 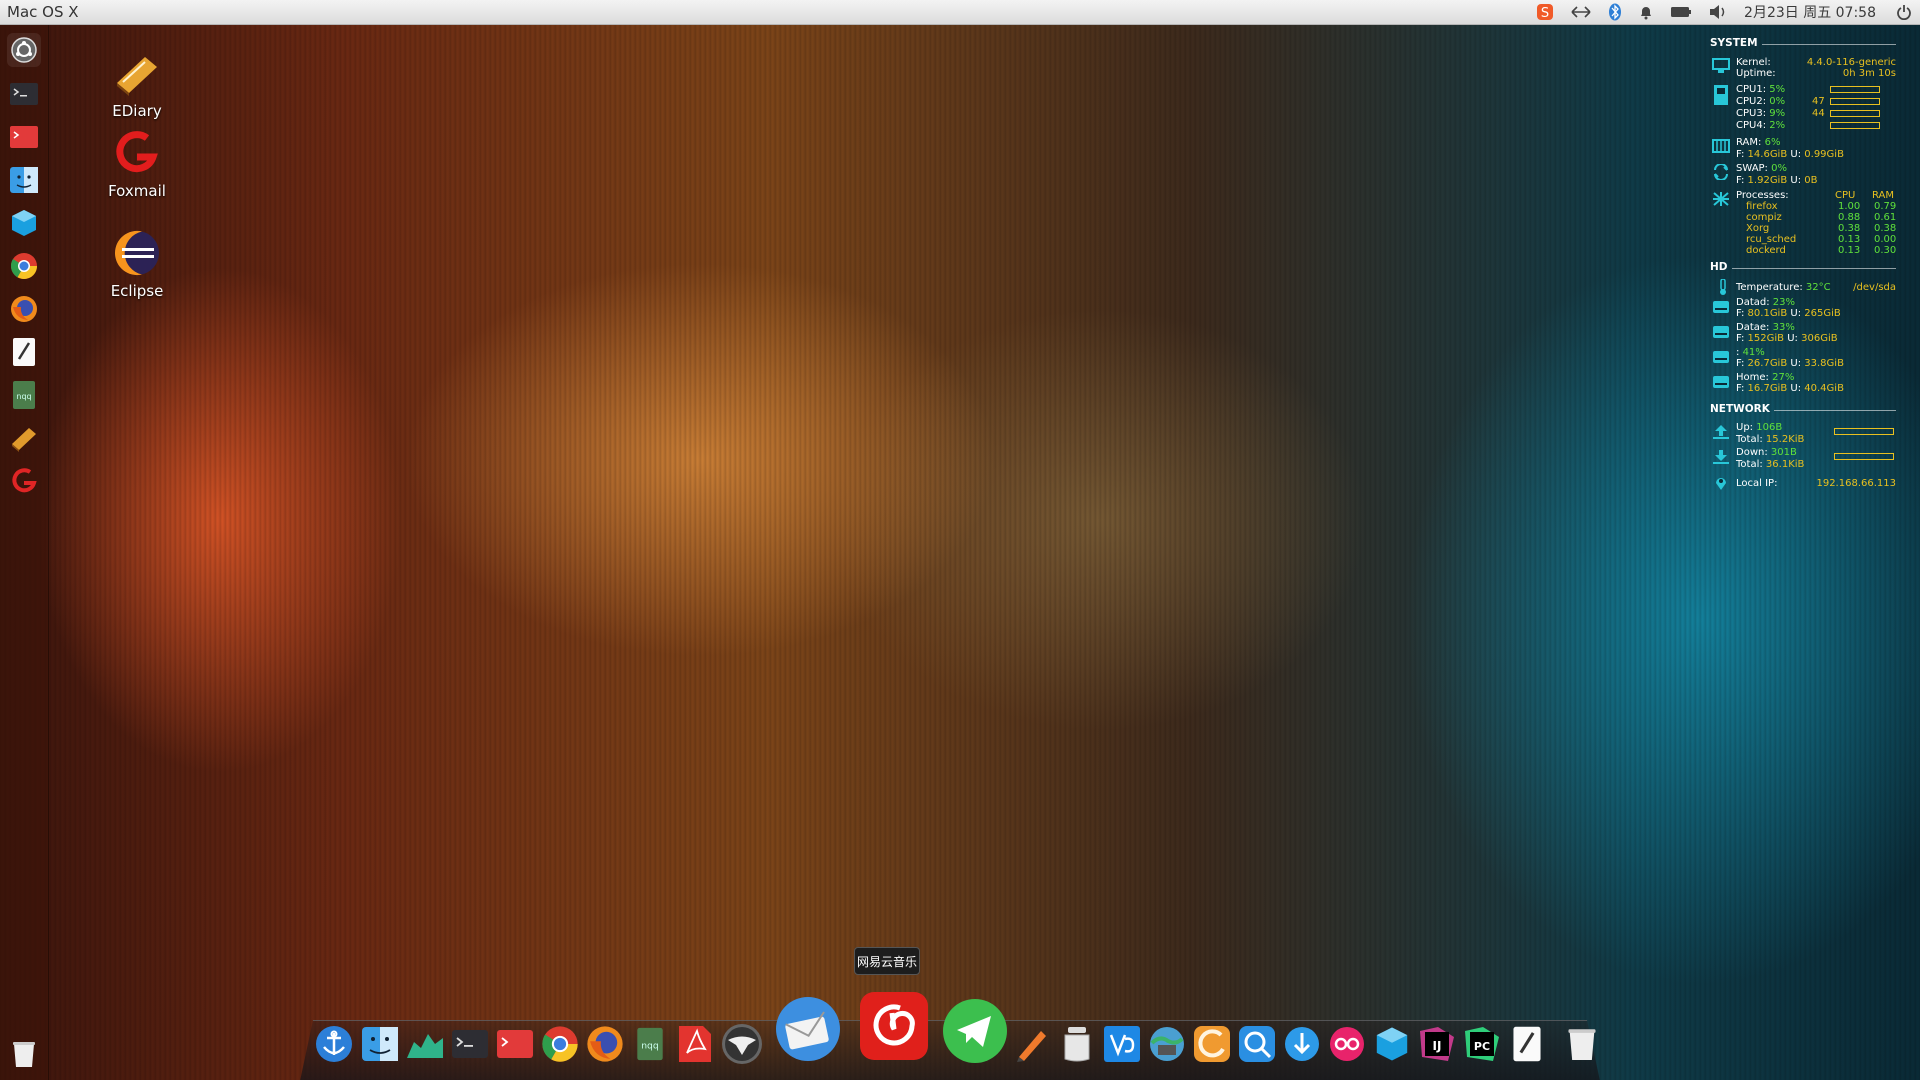 I want to click on netease-music-icon, so click(x=894, y=1026).